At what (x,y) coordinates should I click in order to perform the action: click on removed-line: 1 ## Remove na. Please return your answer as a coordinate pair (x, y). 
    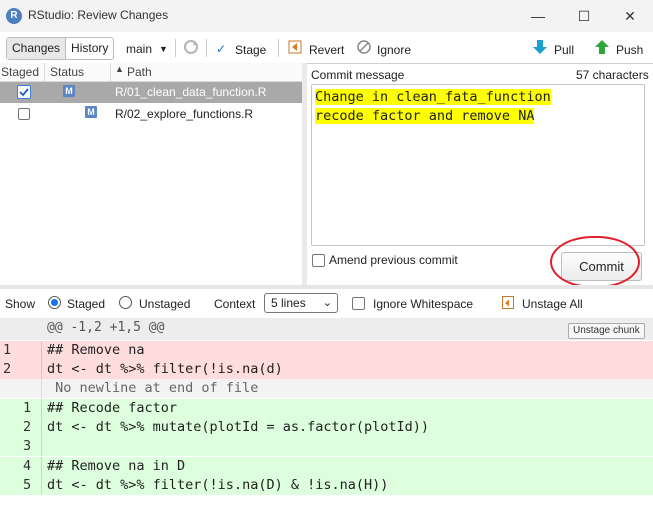
    Looking at the image, I should click on (326, 350).